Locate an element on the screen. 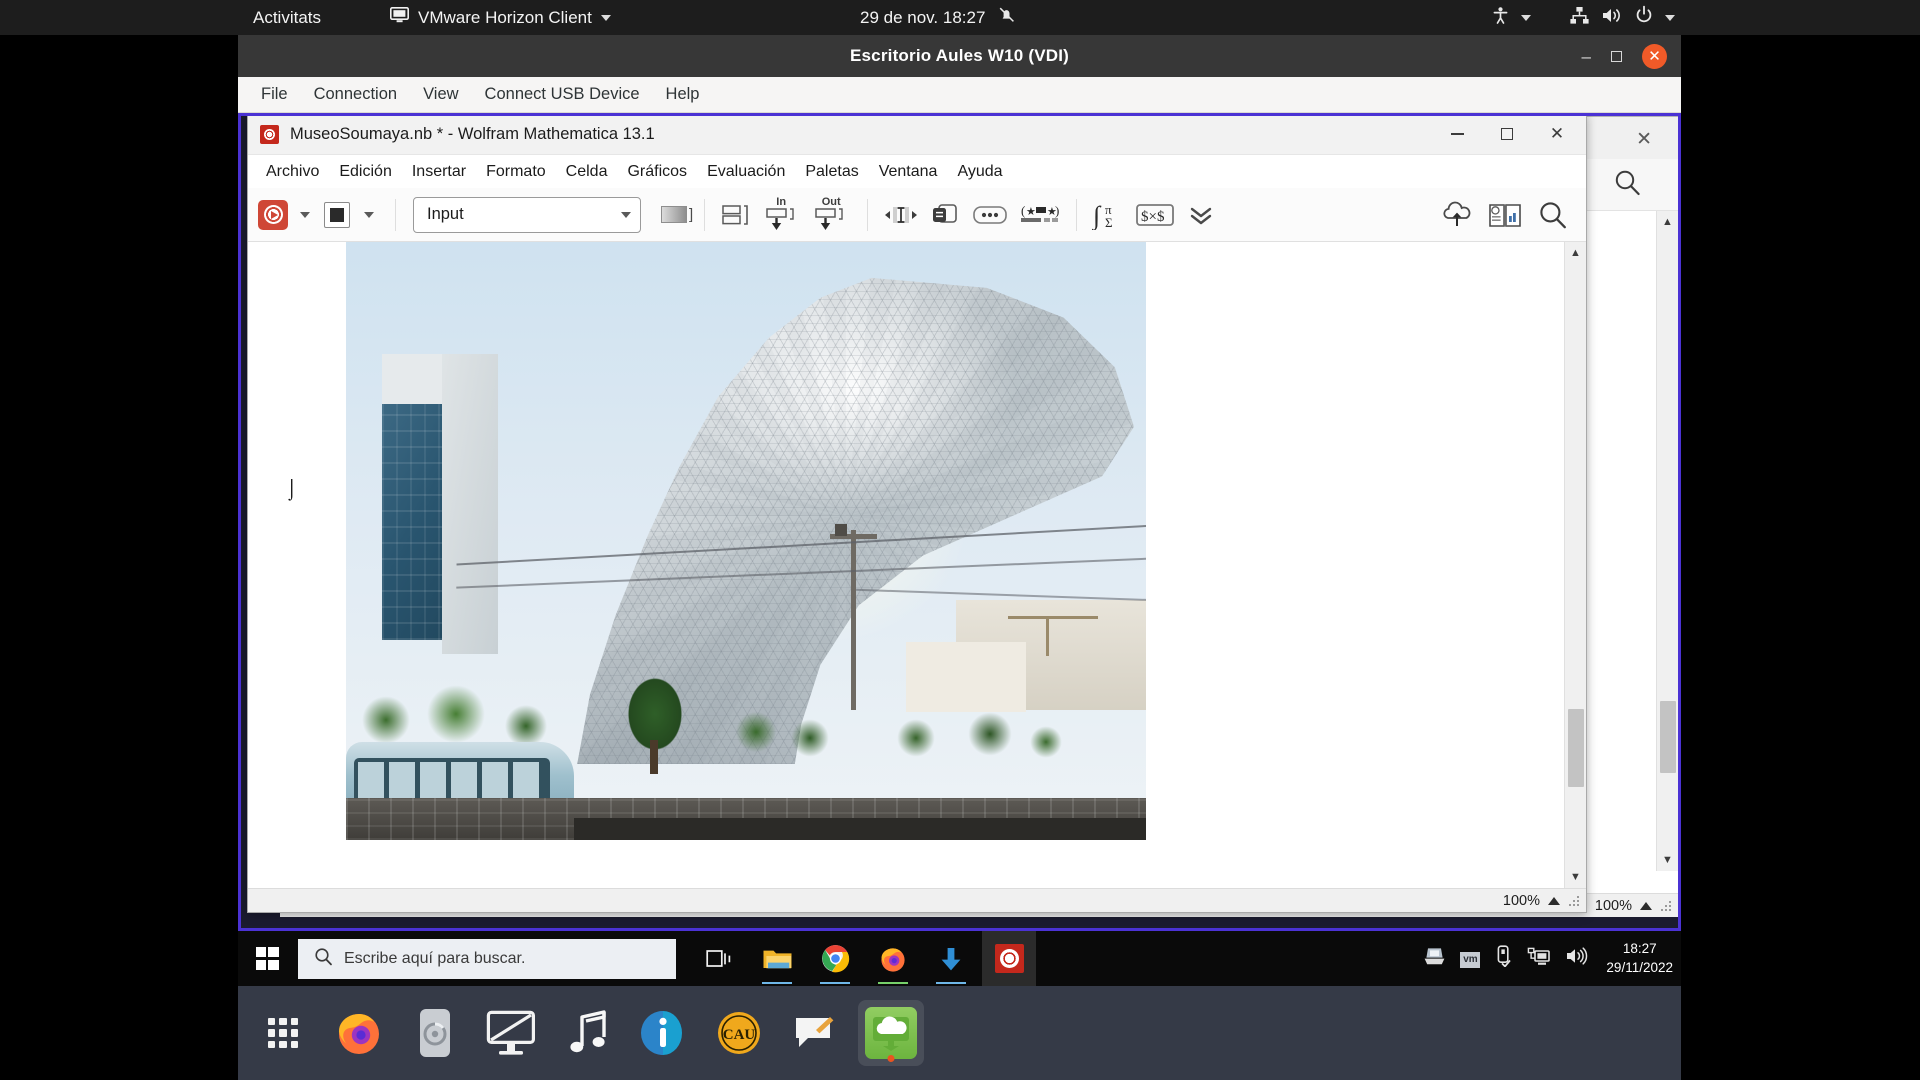 The width and height of the screenshot is (1920, 1080). usb-eject-icon is located at coordinates (1503, 958).